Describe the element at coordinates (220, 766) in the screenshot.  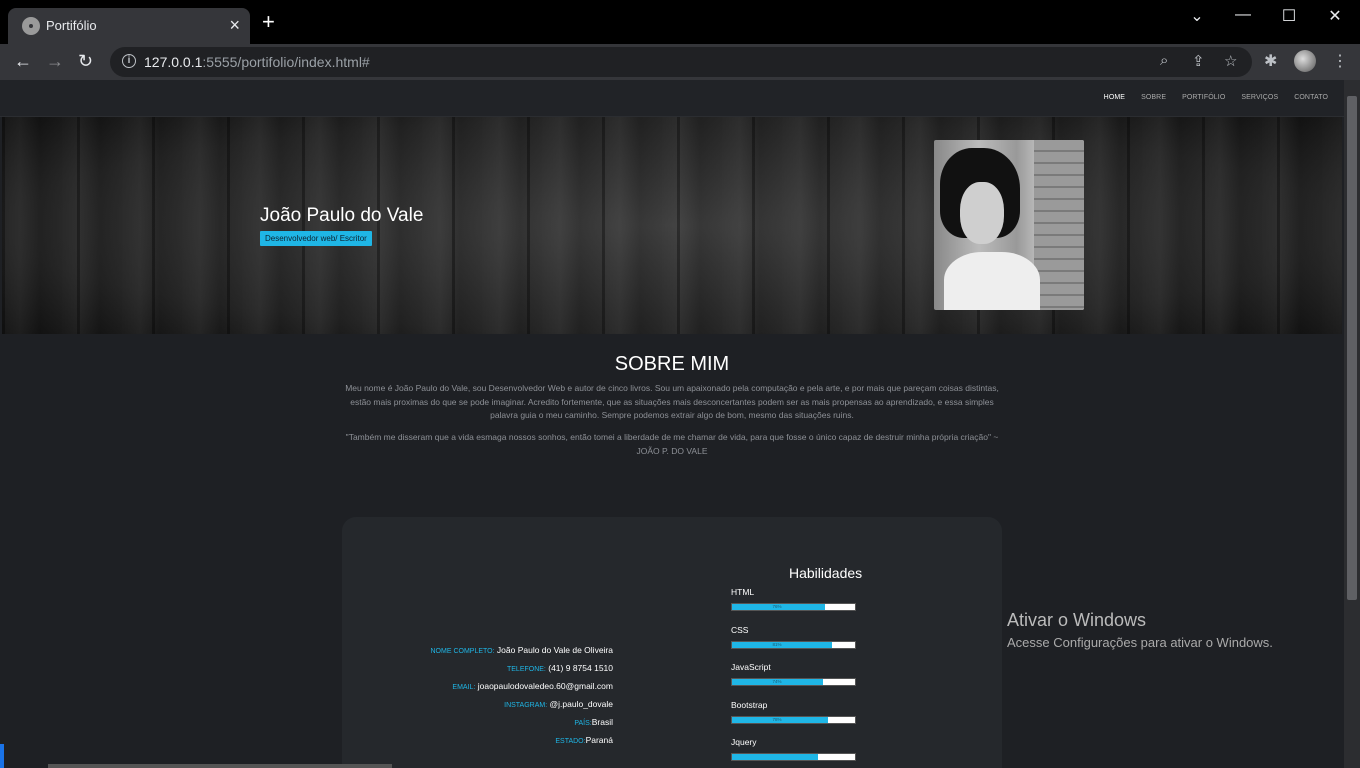
I see `horizontal-scrollbar` at that location.